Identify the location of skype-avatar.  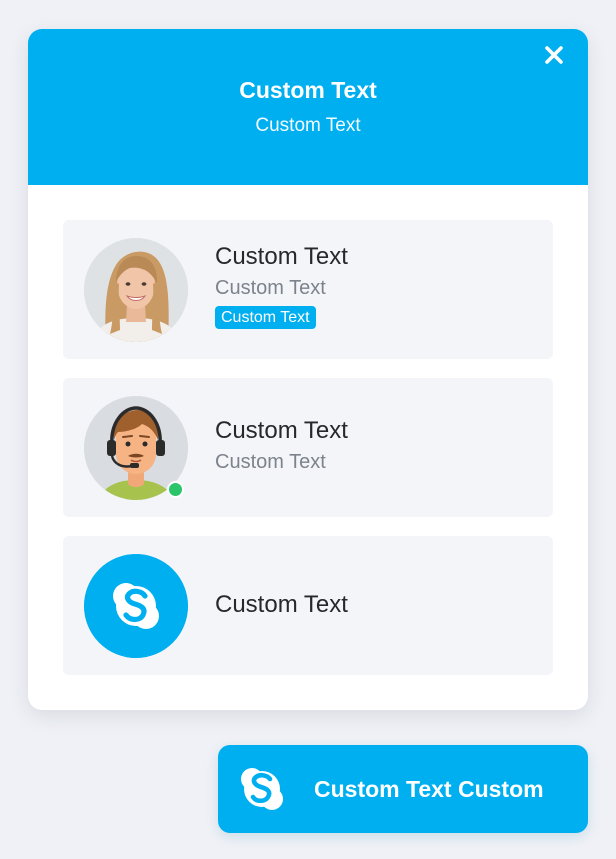
(136, 606).